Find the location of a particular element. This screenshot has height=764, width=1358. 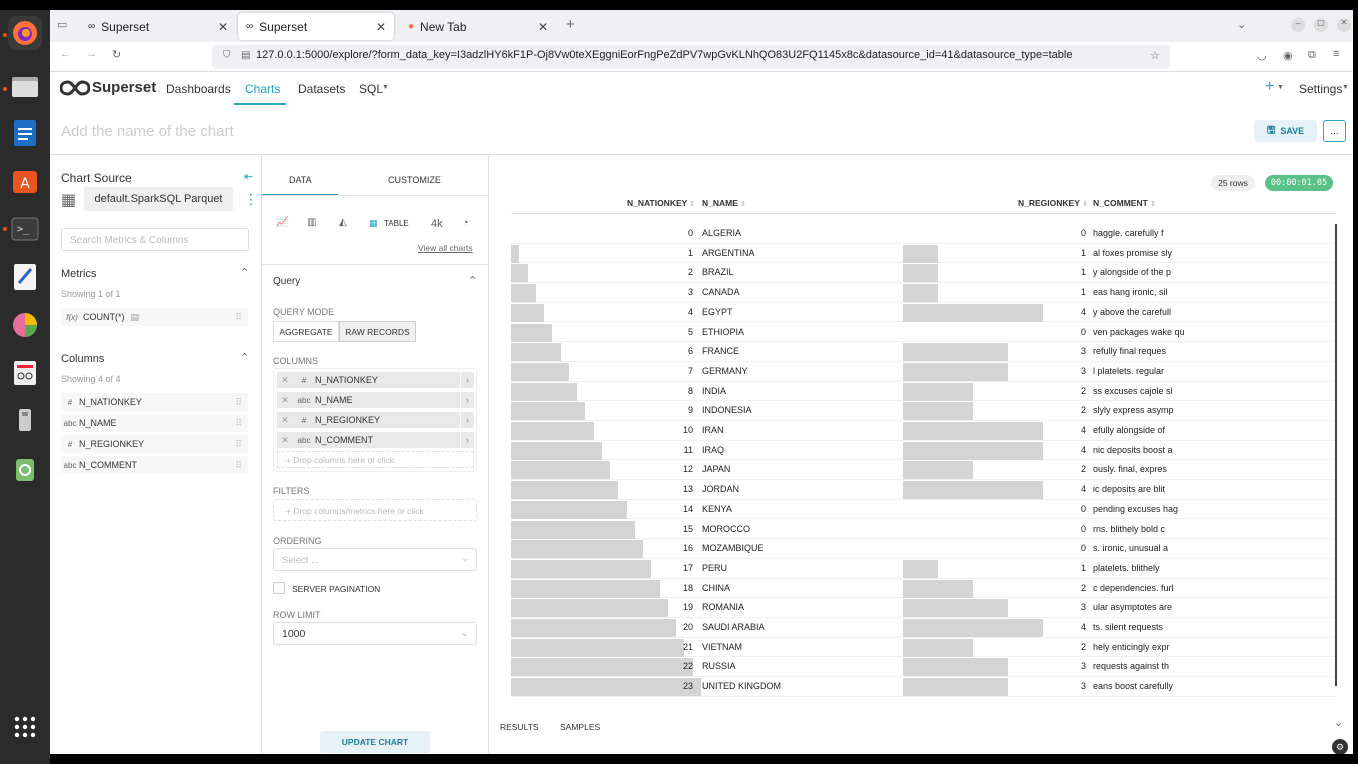

usb-drive-icon is located at coordinates (25, 421).